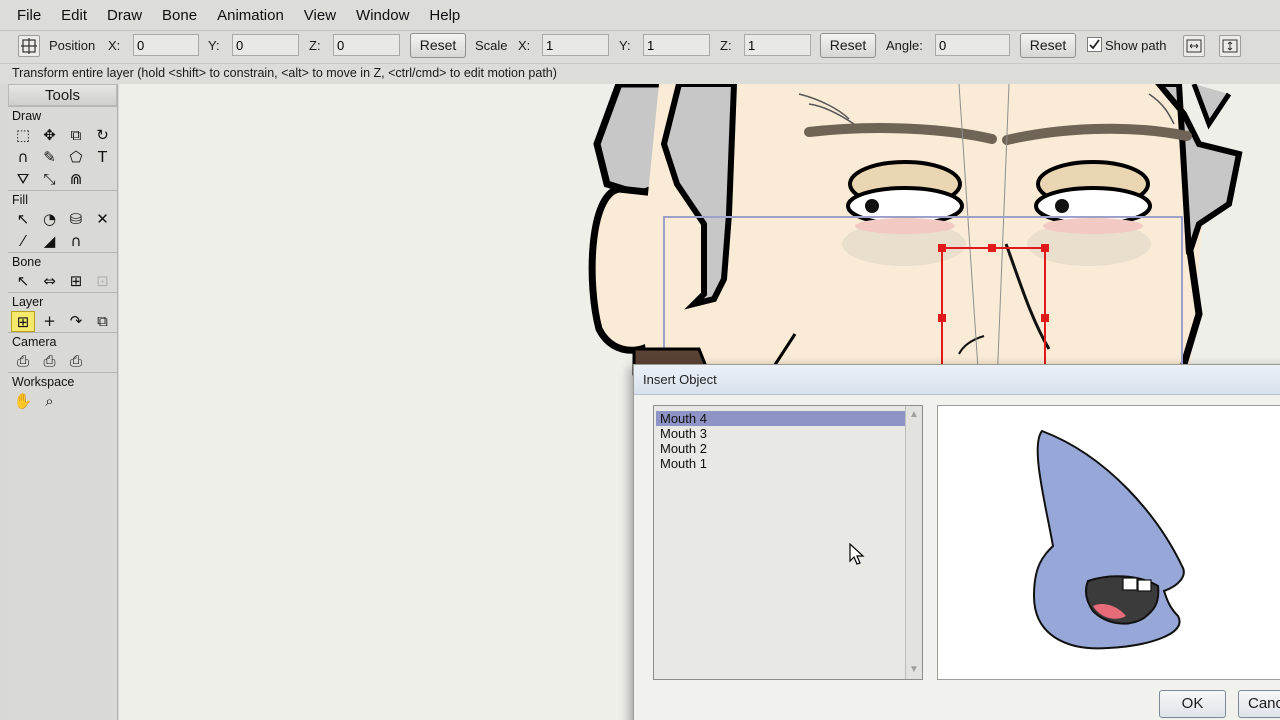 The width and height of the screenshot is (1280, 720). I want to click on add-point-icon: ∩, so click(23, 157).